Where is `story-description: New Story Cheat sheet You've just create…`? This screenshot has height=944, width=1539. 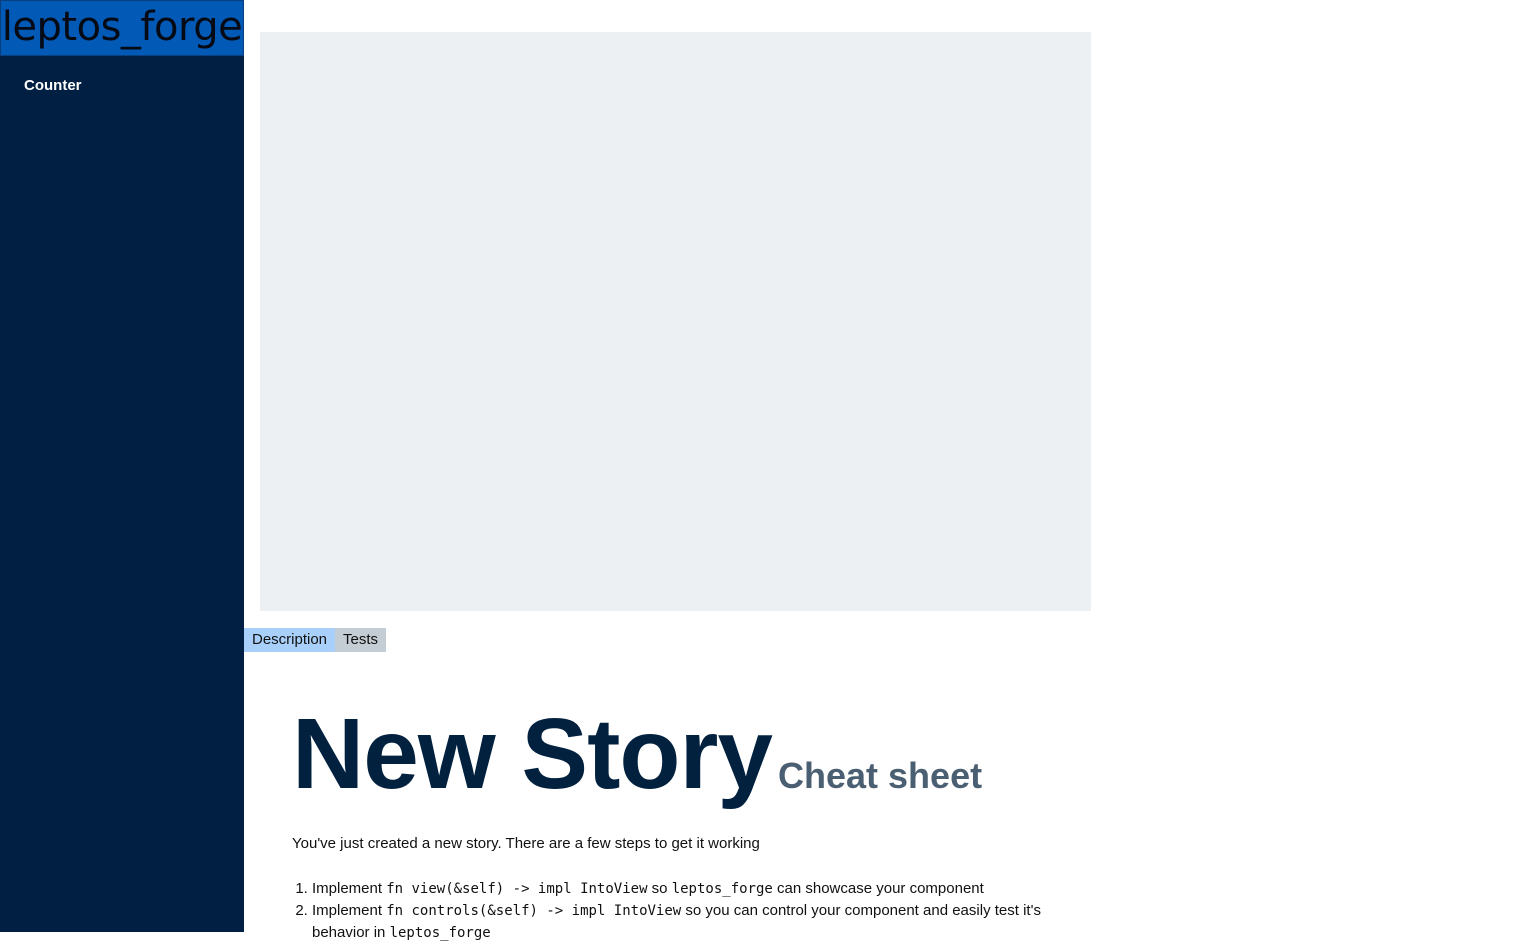
story-description: New Story Cheat sheet You've just create… is located at coordinates (692, 822).